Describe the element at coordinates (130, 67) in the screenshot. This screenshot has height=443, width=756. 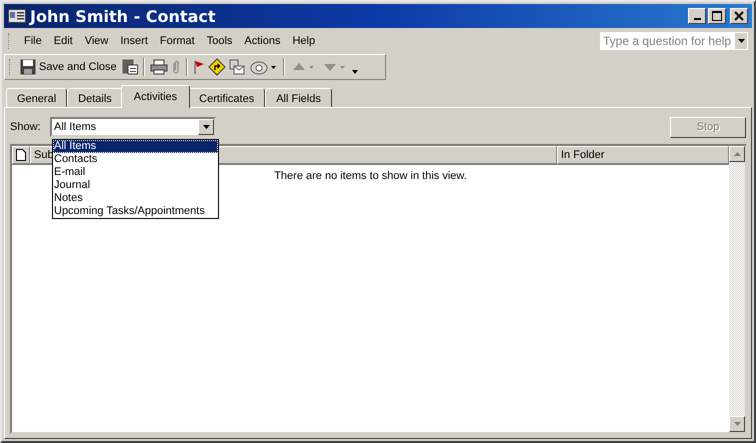
I see `save-card-icon` at that location.